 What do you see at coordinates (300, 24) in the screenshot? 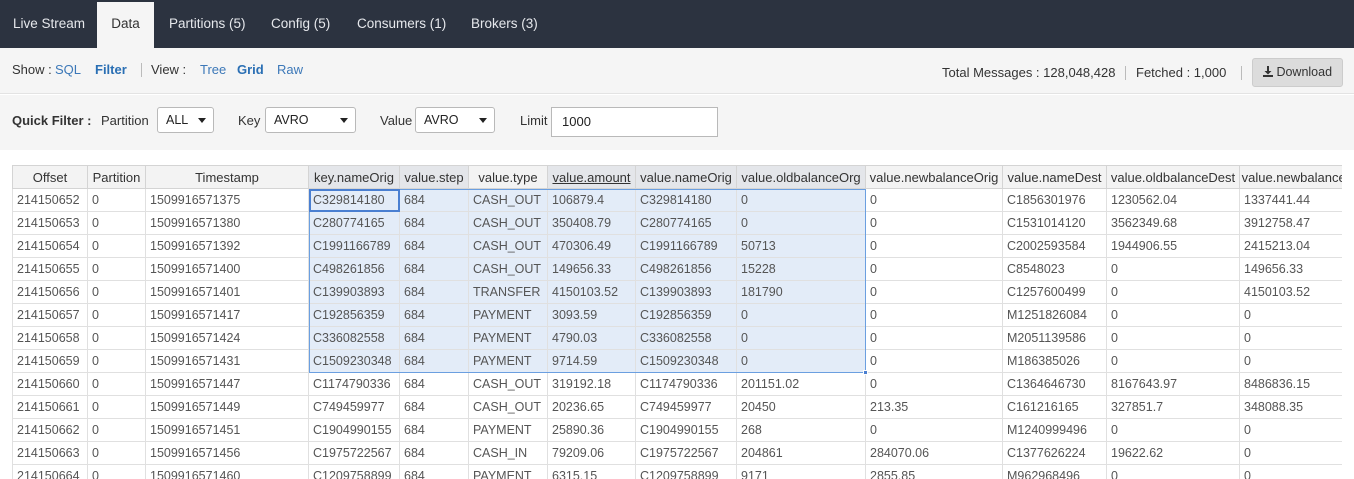
I see `tab-config: Config (5)` at bounding box center [300, 24].